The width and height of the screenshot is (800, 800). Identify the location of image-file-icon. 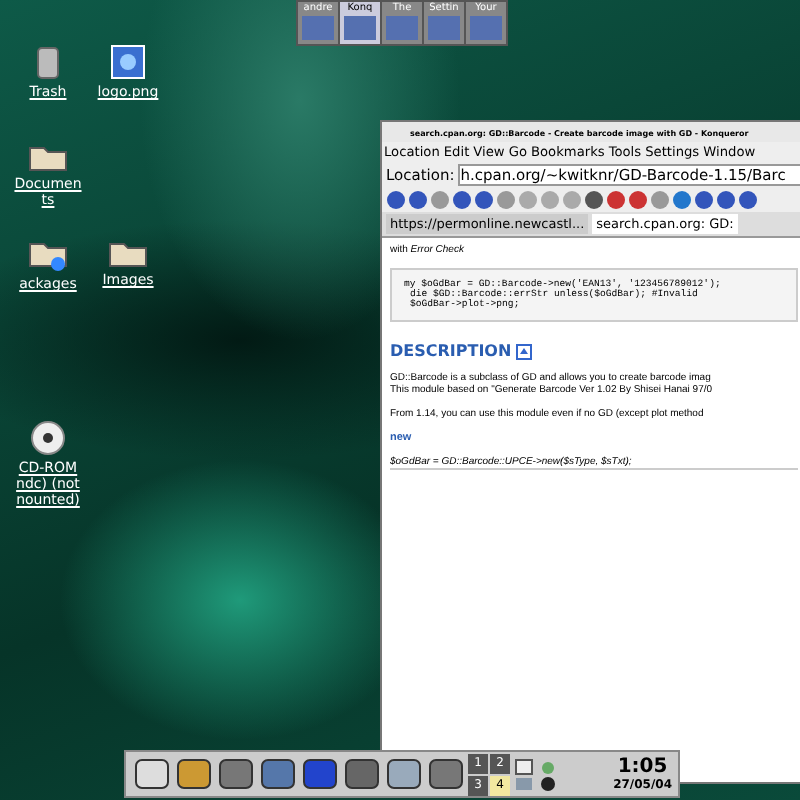
(128, 62).